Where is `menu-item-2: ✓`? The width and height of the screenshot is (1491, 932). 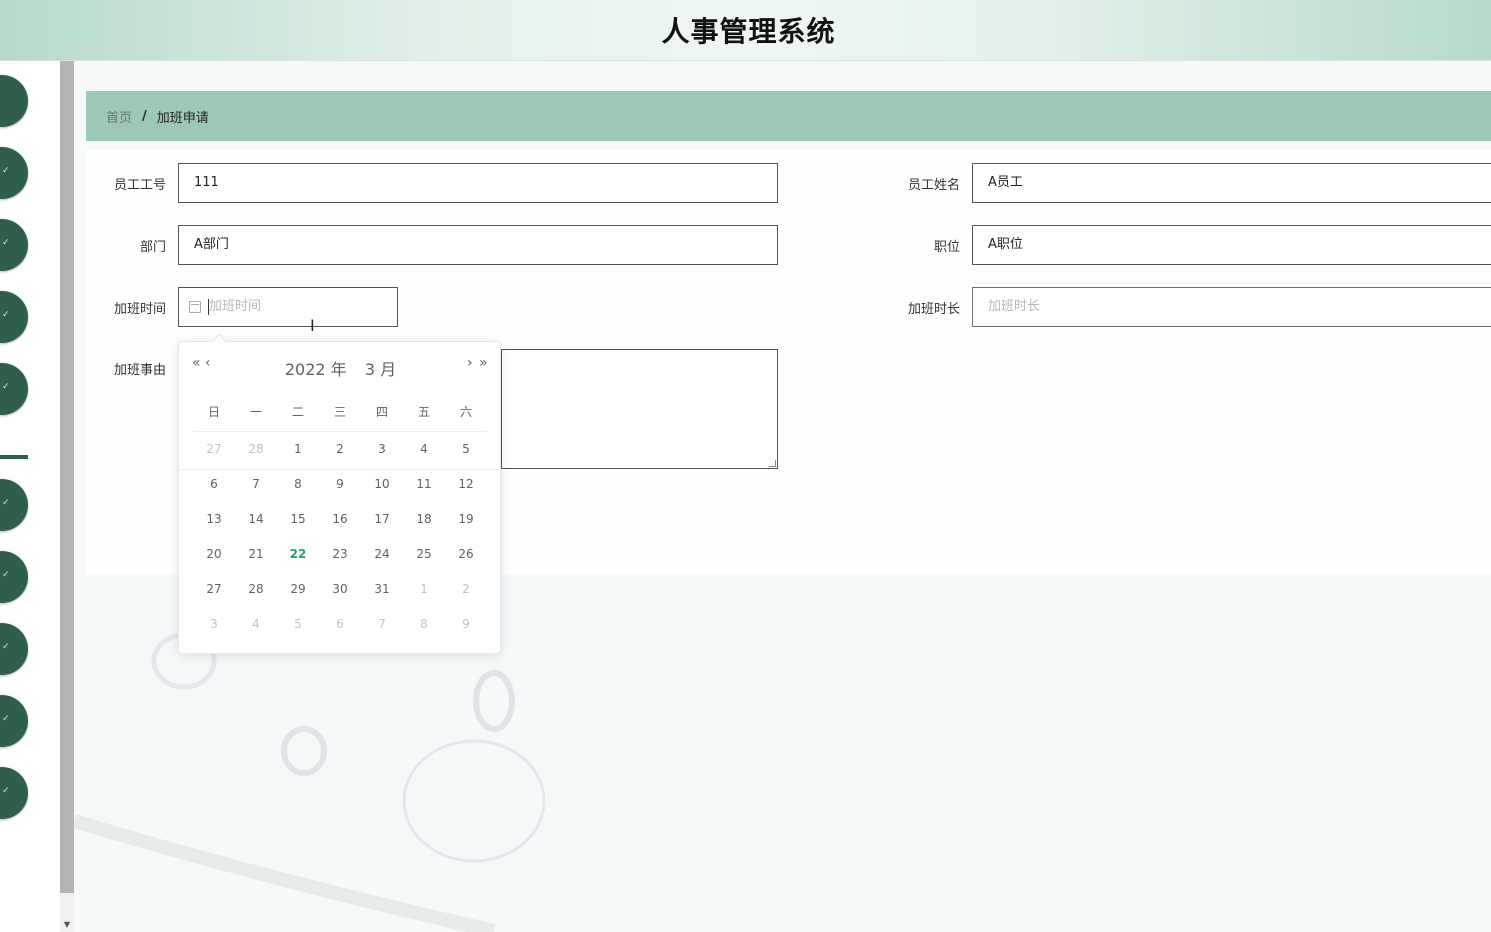
menu-item-2: ✓ is located at coordinates (14, 173).